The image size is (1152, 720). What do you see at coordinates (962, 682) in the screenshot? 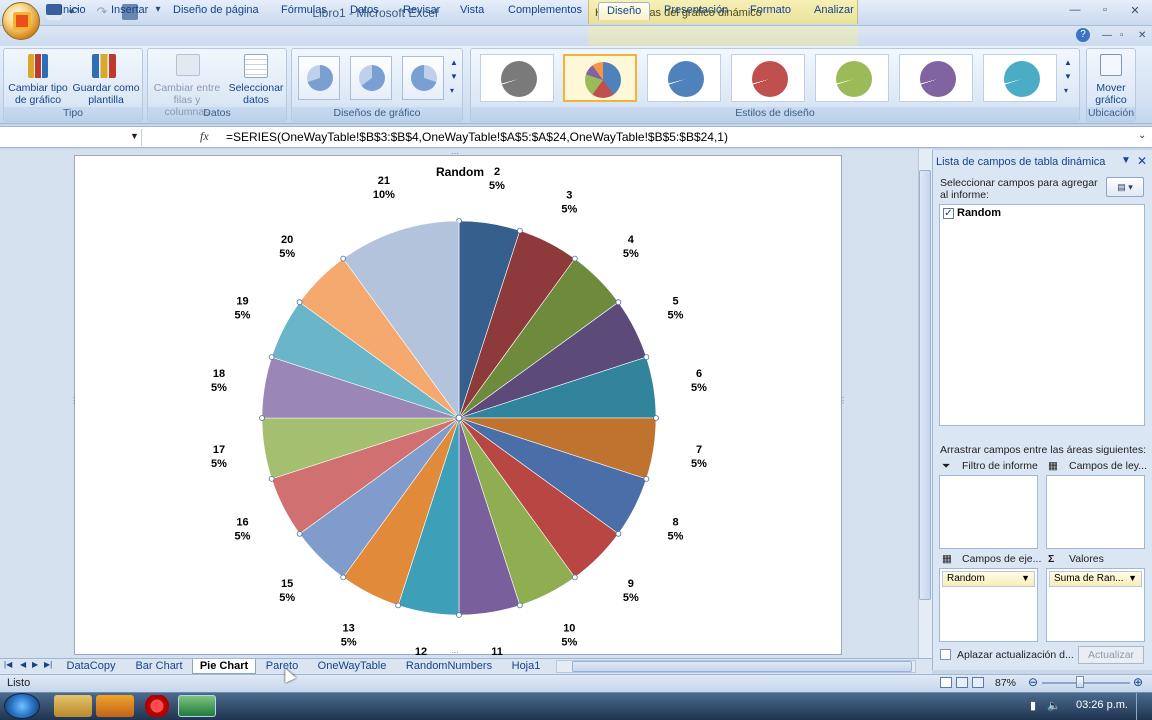
I see `page-layout-view-icon` at bounding box center [962, 682].